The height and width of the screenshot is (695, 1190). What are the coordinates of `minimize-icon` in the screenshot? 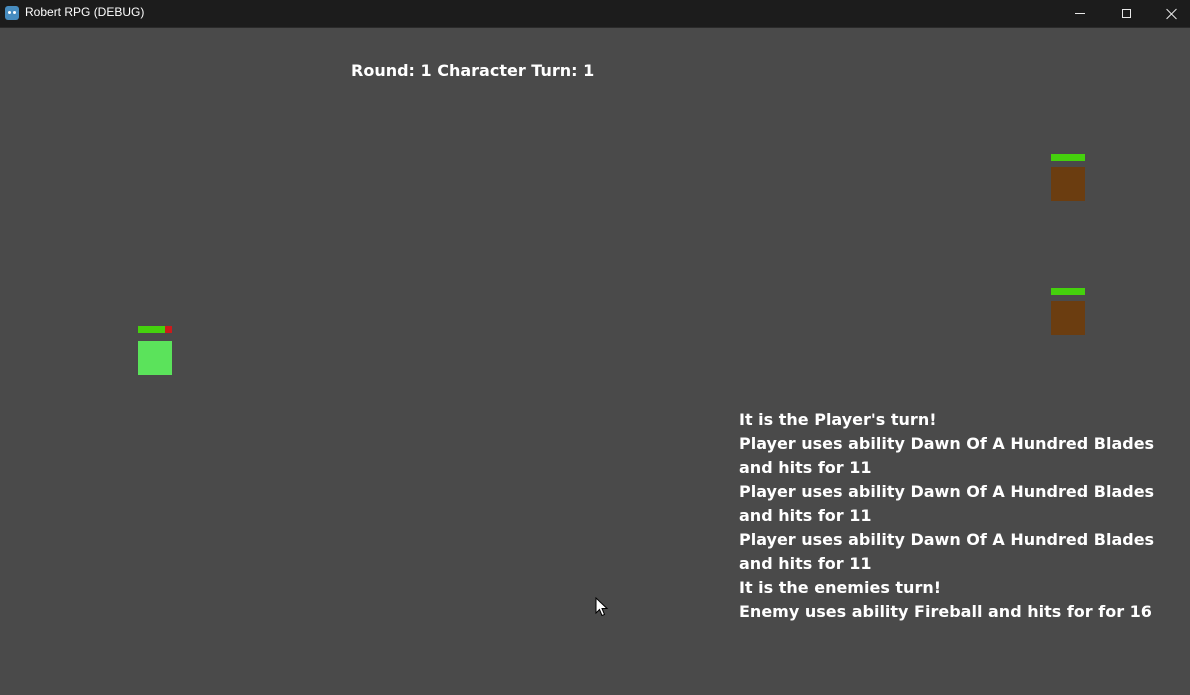 It's located at (1080, 13).